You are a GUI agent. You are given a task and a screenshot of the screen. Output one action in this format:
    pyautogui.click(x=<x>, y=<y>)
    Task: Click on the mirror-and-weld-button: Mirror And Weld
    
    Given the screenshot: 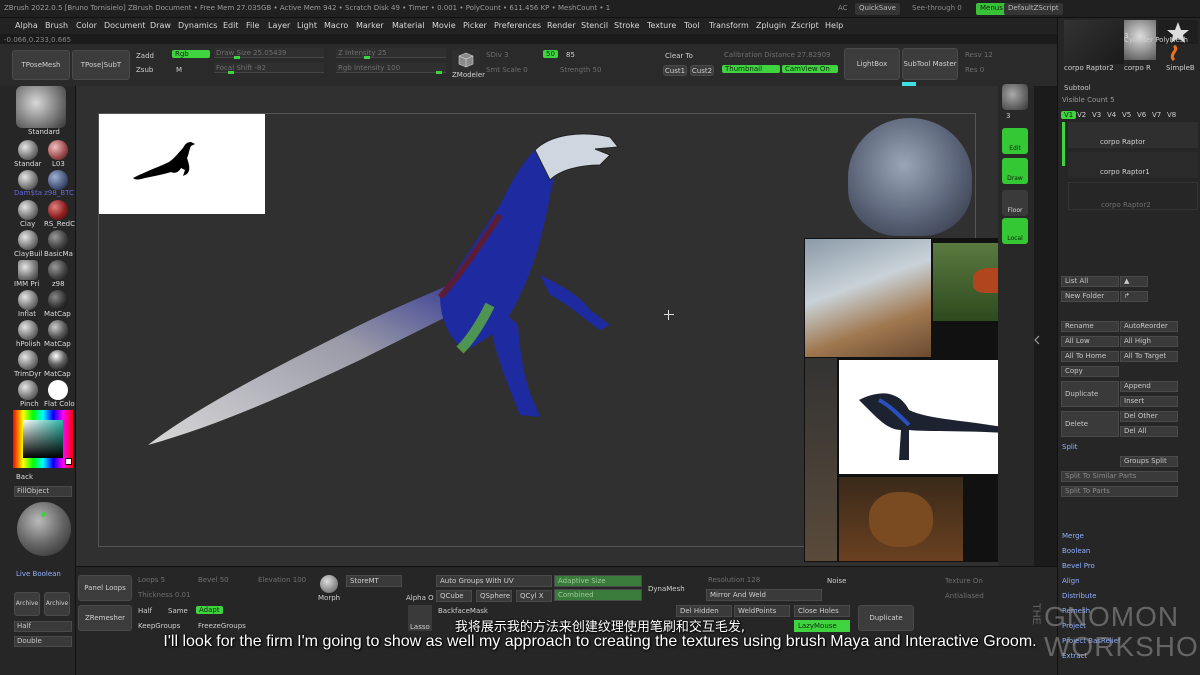 What is the action you would take?
    pyautogui.click(x=764, y=595)
    